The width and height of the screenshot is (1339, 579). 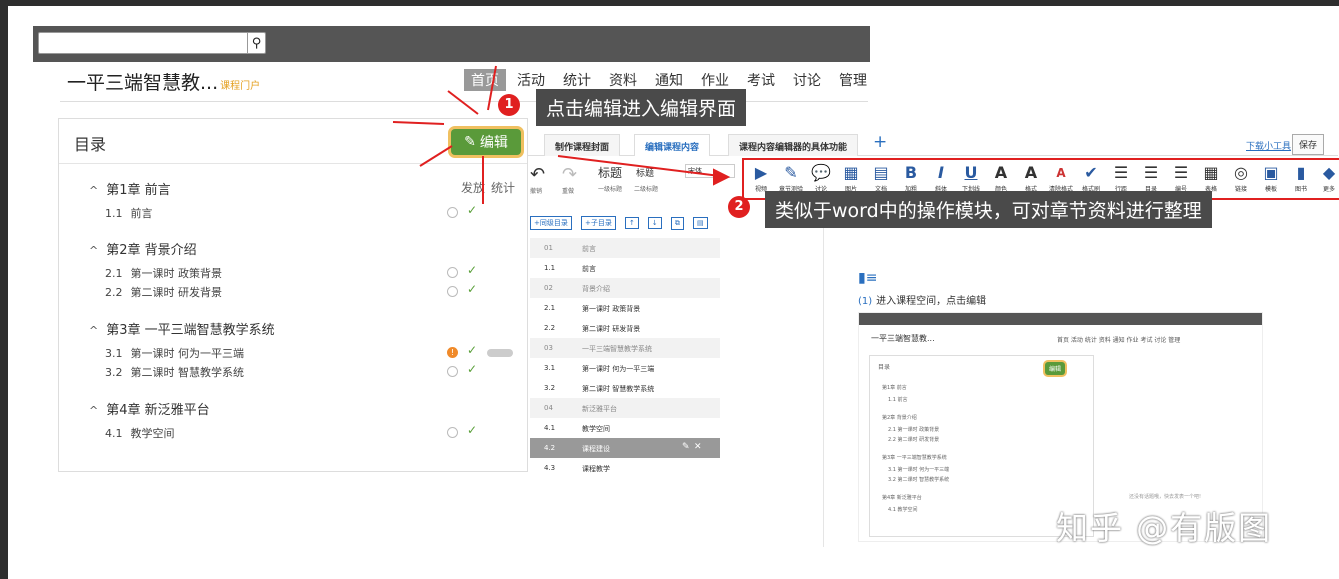 What do you see at coordinates (129, 213) in the screenshot?
I see `section-1-1: 1.1 前言` at bounding box center [129, 213].